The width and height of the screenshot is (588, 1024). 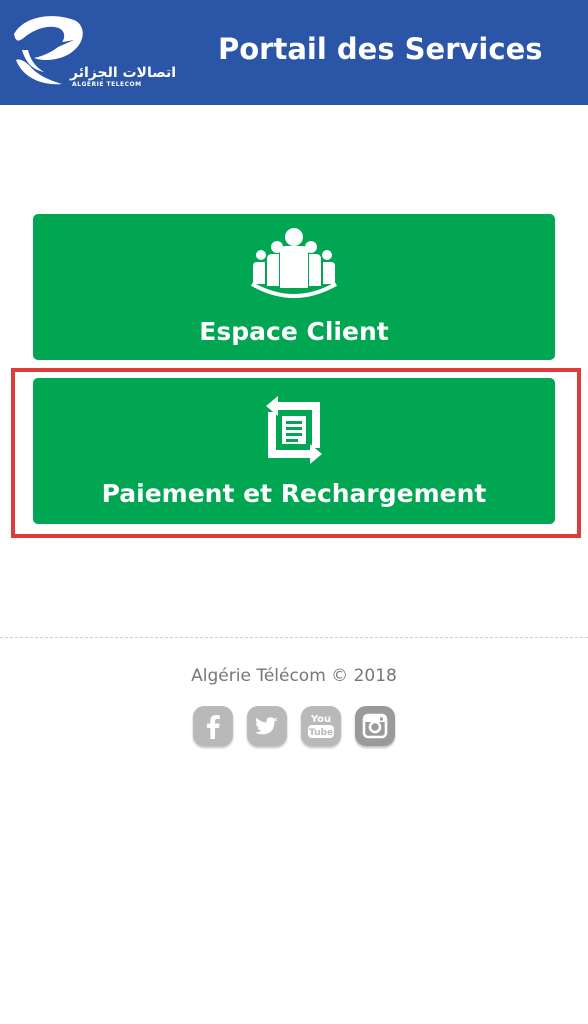 I want to click on users-group-icon, so click(x=294, y=266).